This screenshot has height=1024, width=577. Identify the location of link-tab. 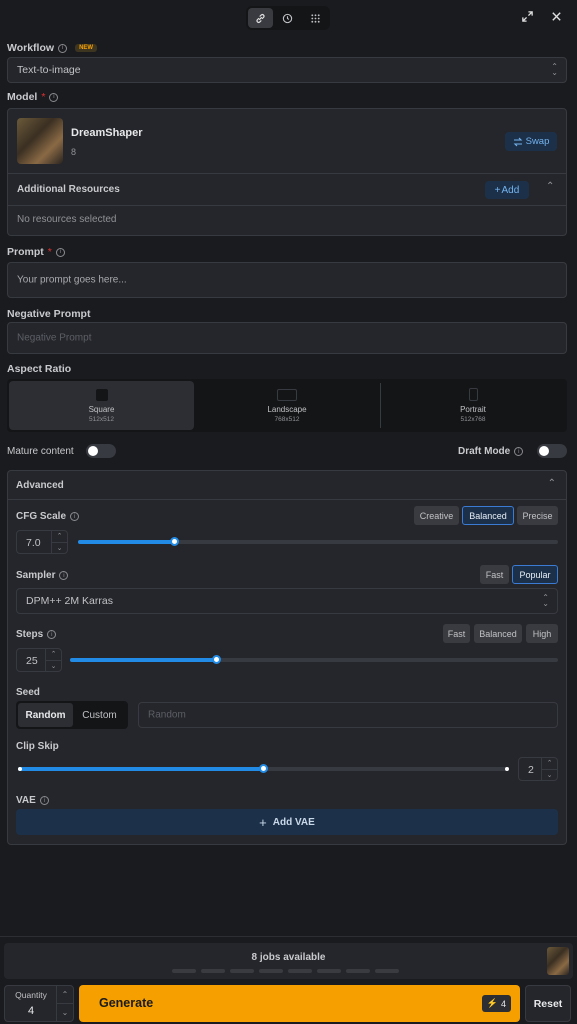
(261, 18).